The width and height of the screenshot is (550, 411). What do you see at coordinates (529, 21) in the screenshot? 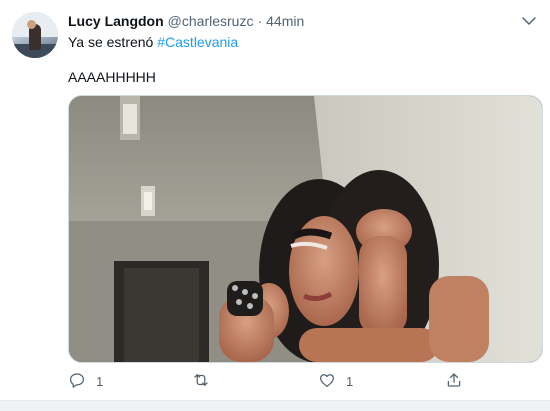
I see `chevron-down-icon` at bounding box center [529, 21].